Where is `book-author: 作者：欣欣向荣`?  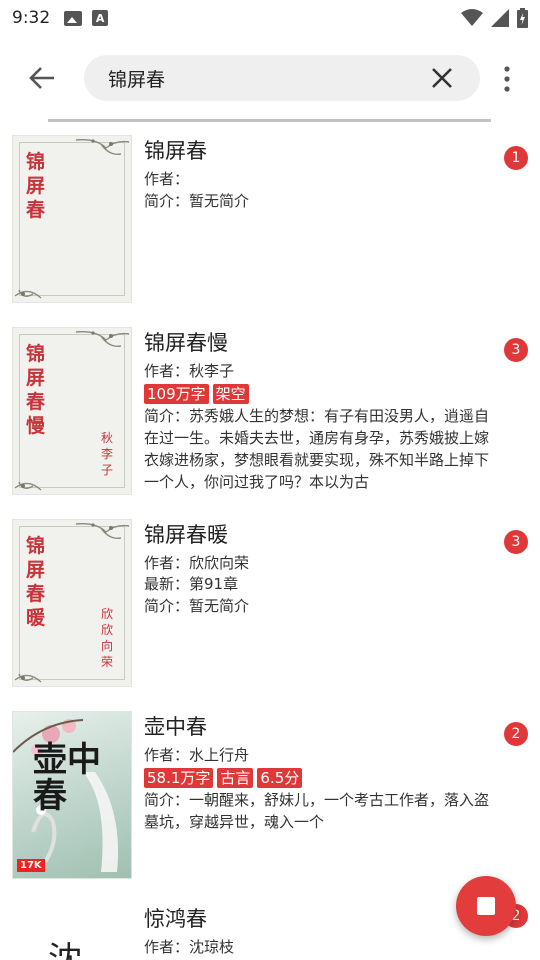
book-author: 作者：欣欣向荣 is located at coordinates (197, 563).